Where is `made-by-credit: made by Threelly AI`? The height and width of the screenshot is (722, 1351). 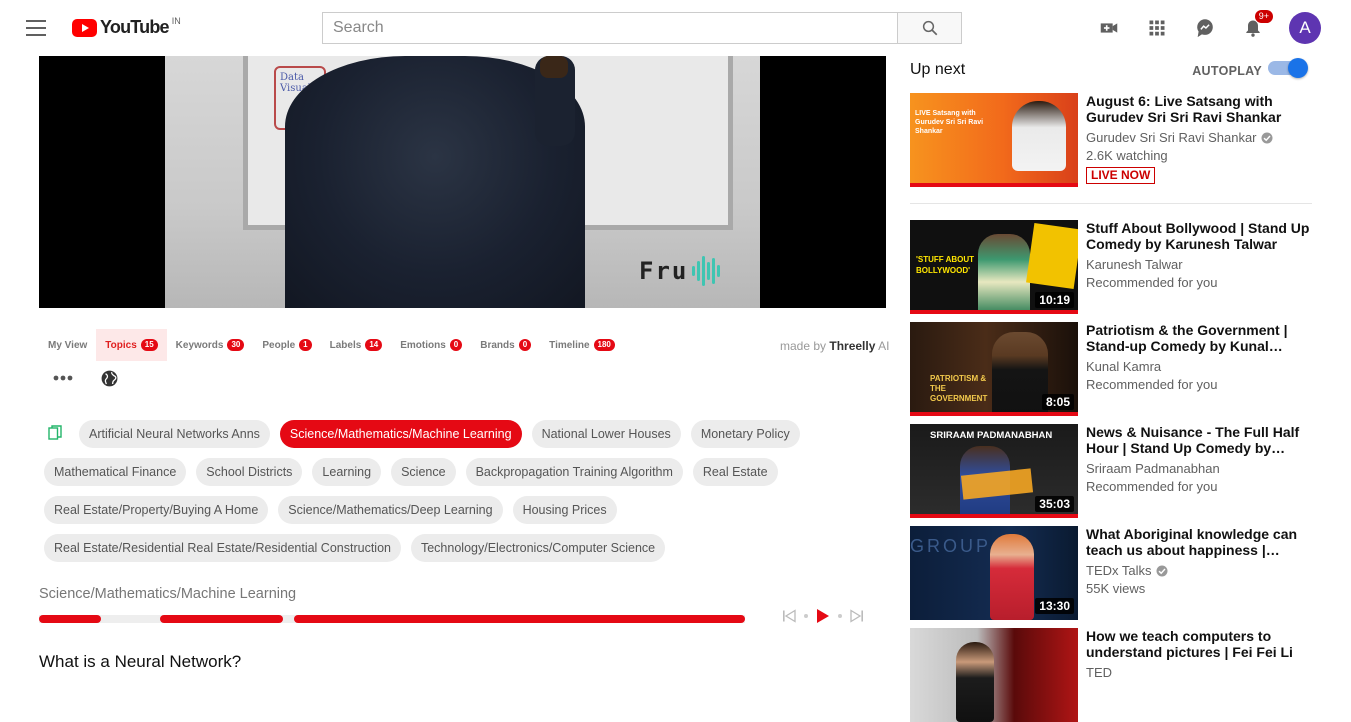 made-by-credit: made by Threelly AI is located at coordinates (834, 346).